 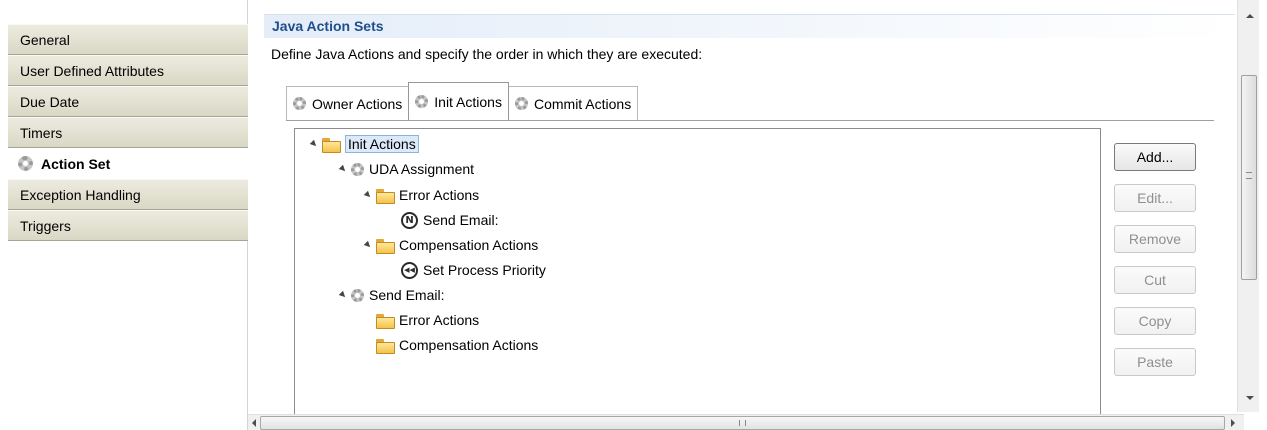 I want to click on tab-label: Init Actions, so click(x=468, y=101).